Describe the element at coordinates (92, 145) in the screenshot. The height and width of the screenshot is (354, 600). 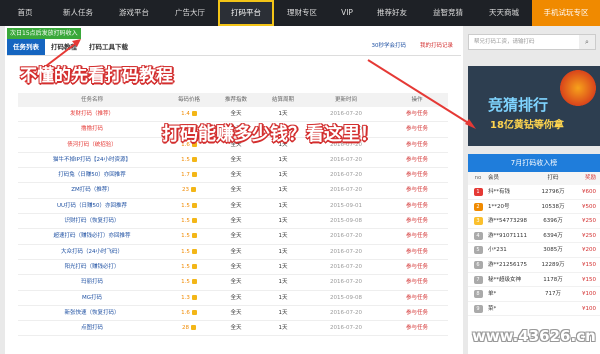
I see `task-name: 债河打码（统招验）` at that location.